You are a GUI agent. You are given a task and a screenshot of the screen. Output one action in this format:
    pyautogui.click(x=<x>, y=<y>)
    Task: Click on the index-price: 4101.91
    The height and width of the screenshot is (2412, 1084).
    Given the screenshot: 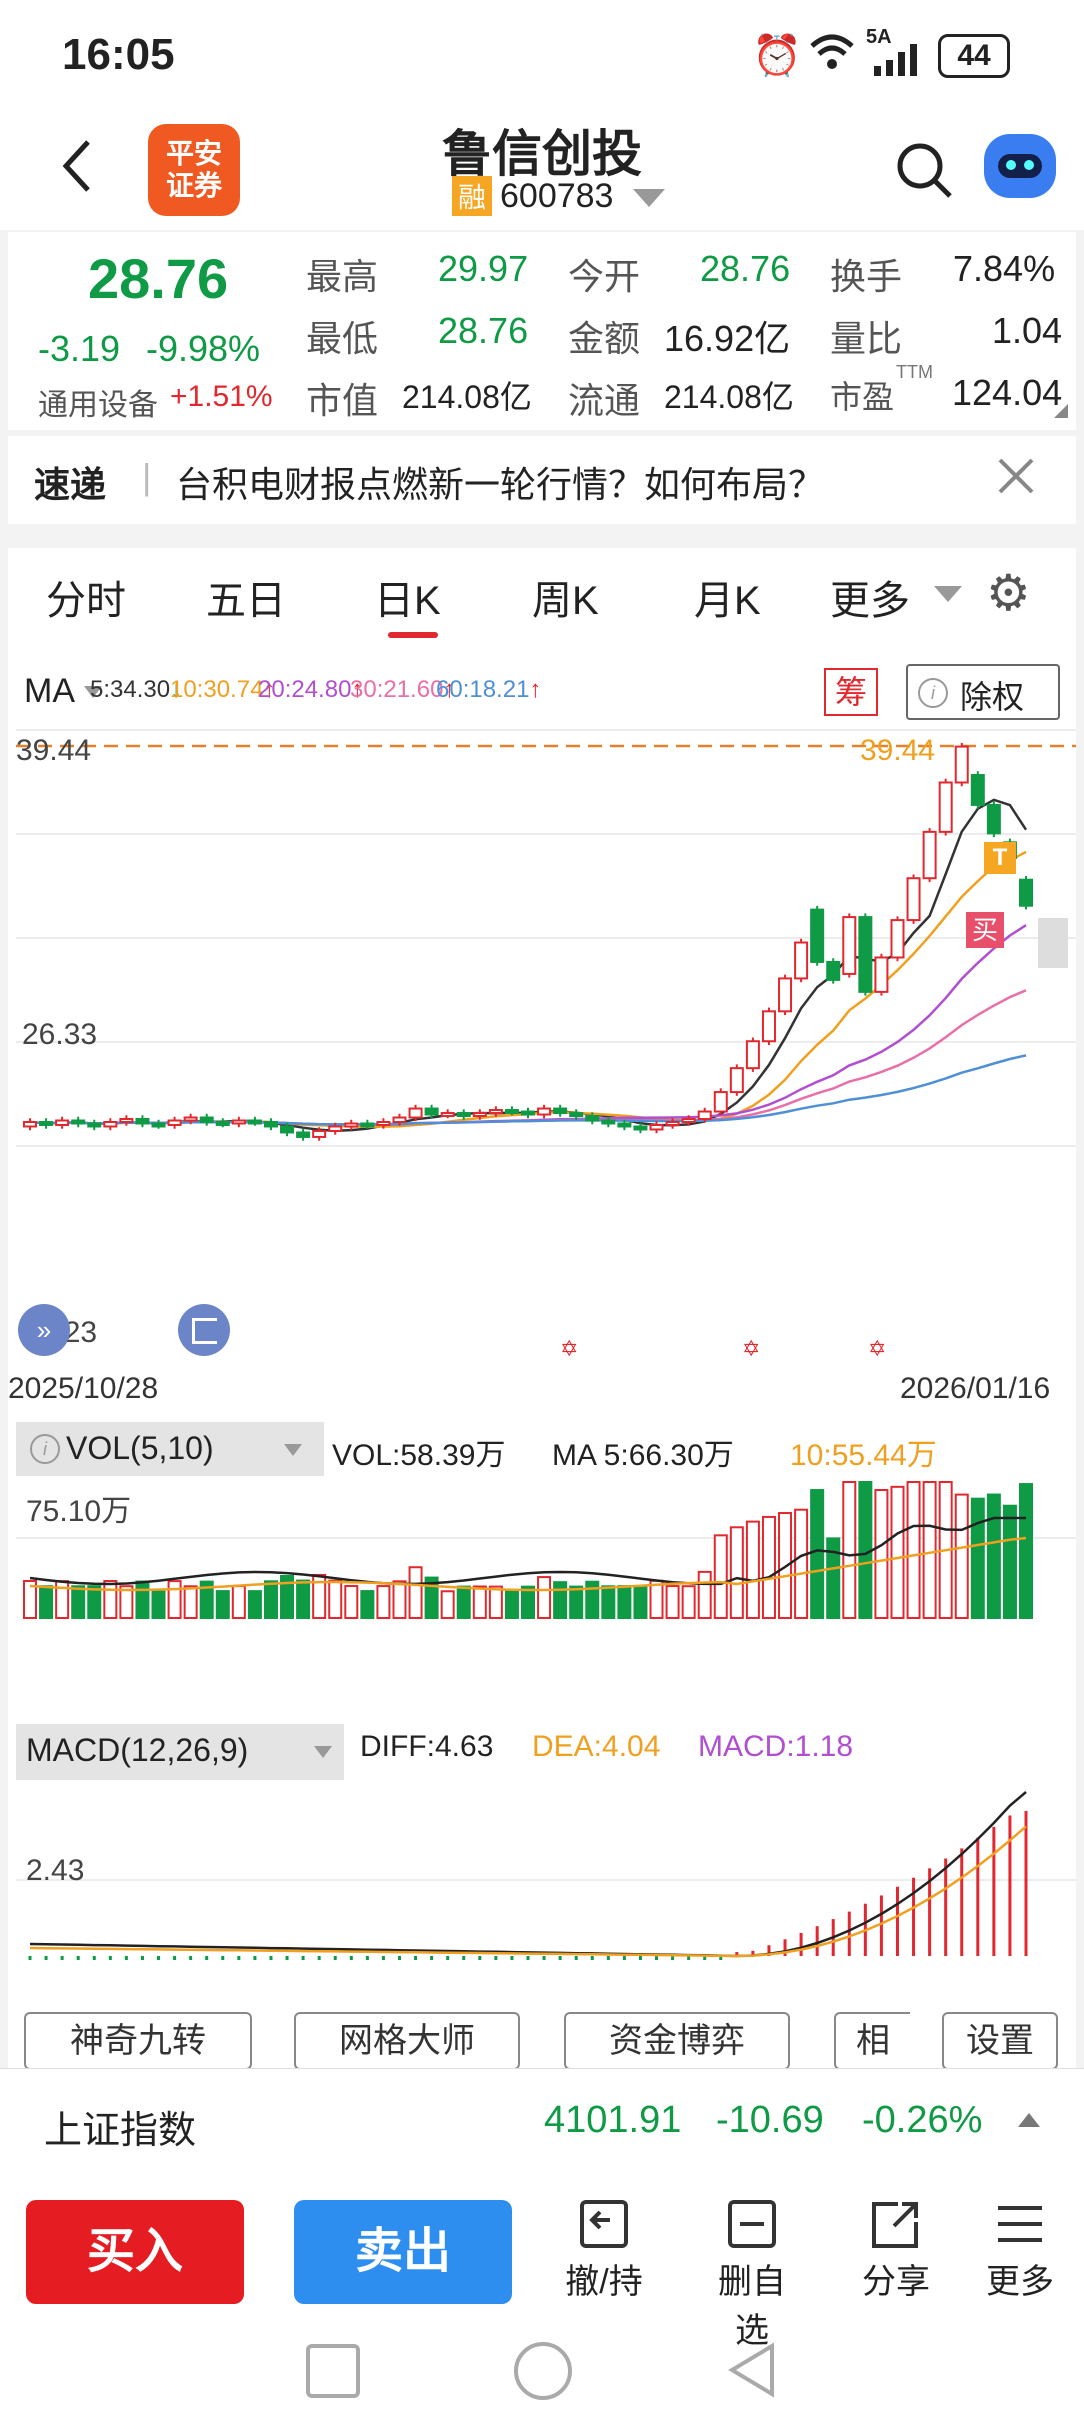 What is the action you would take?
    pyautogui.click(x=613, y=2120)
    